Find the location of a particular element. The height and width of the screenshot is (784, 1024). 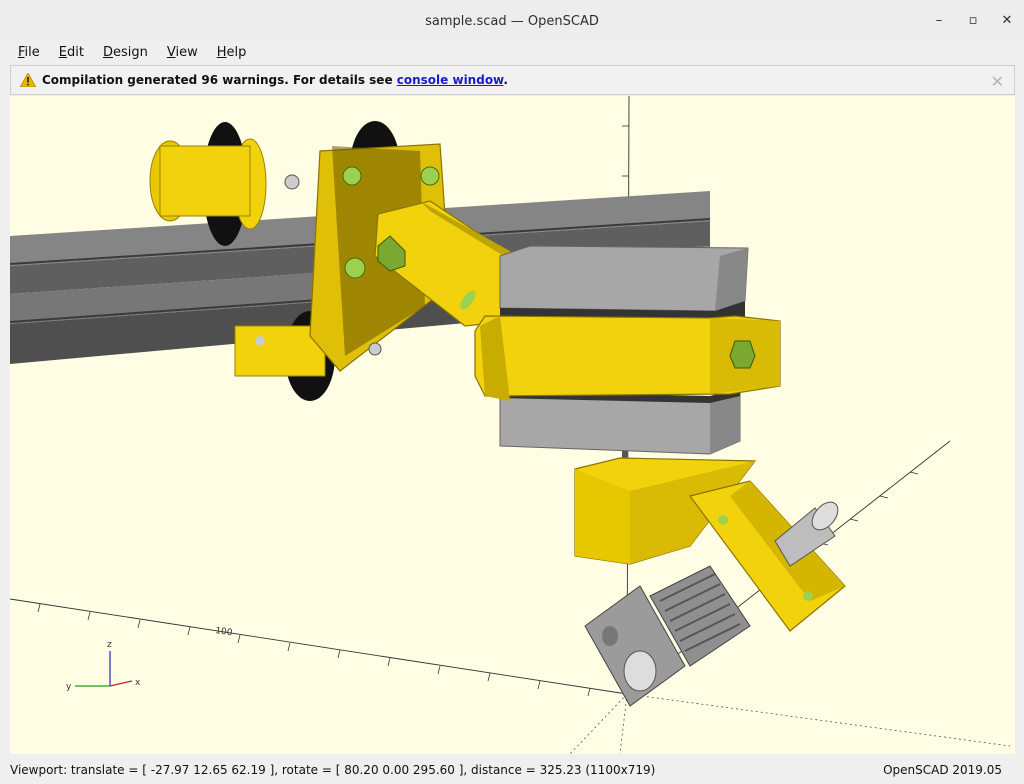

hotend is located at coordinates (667, 636).